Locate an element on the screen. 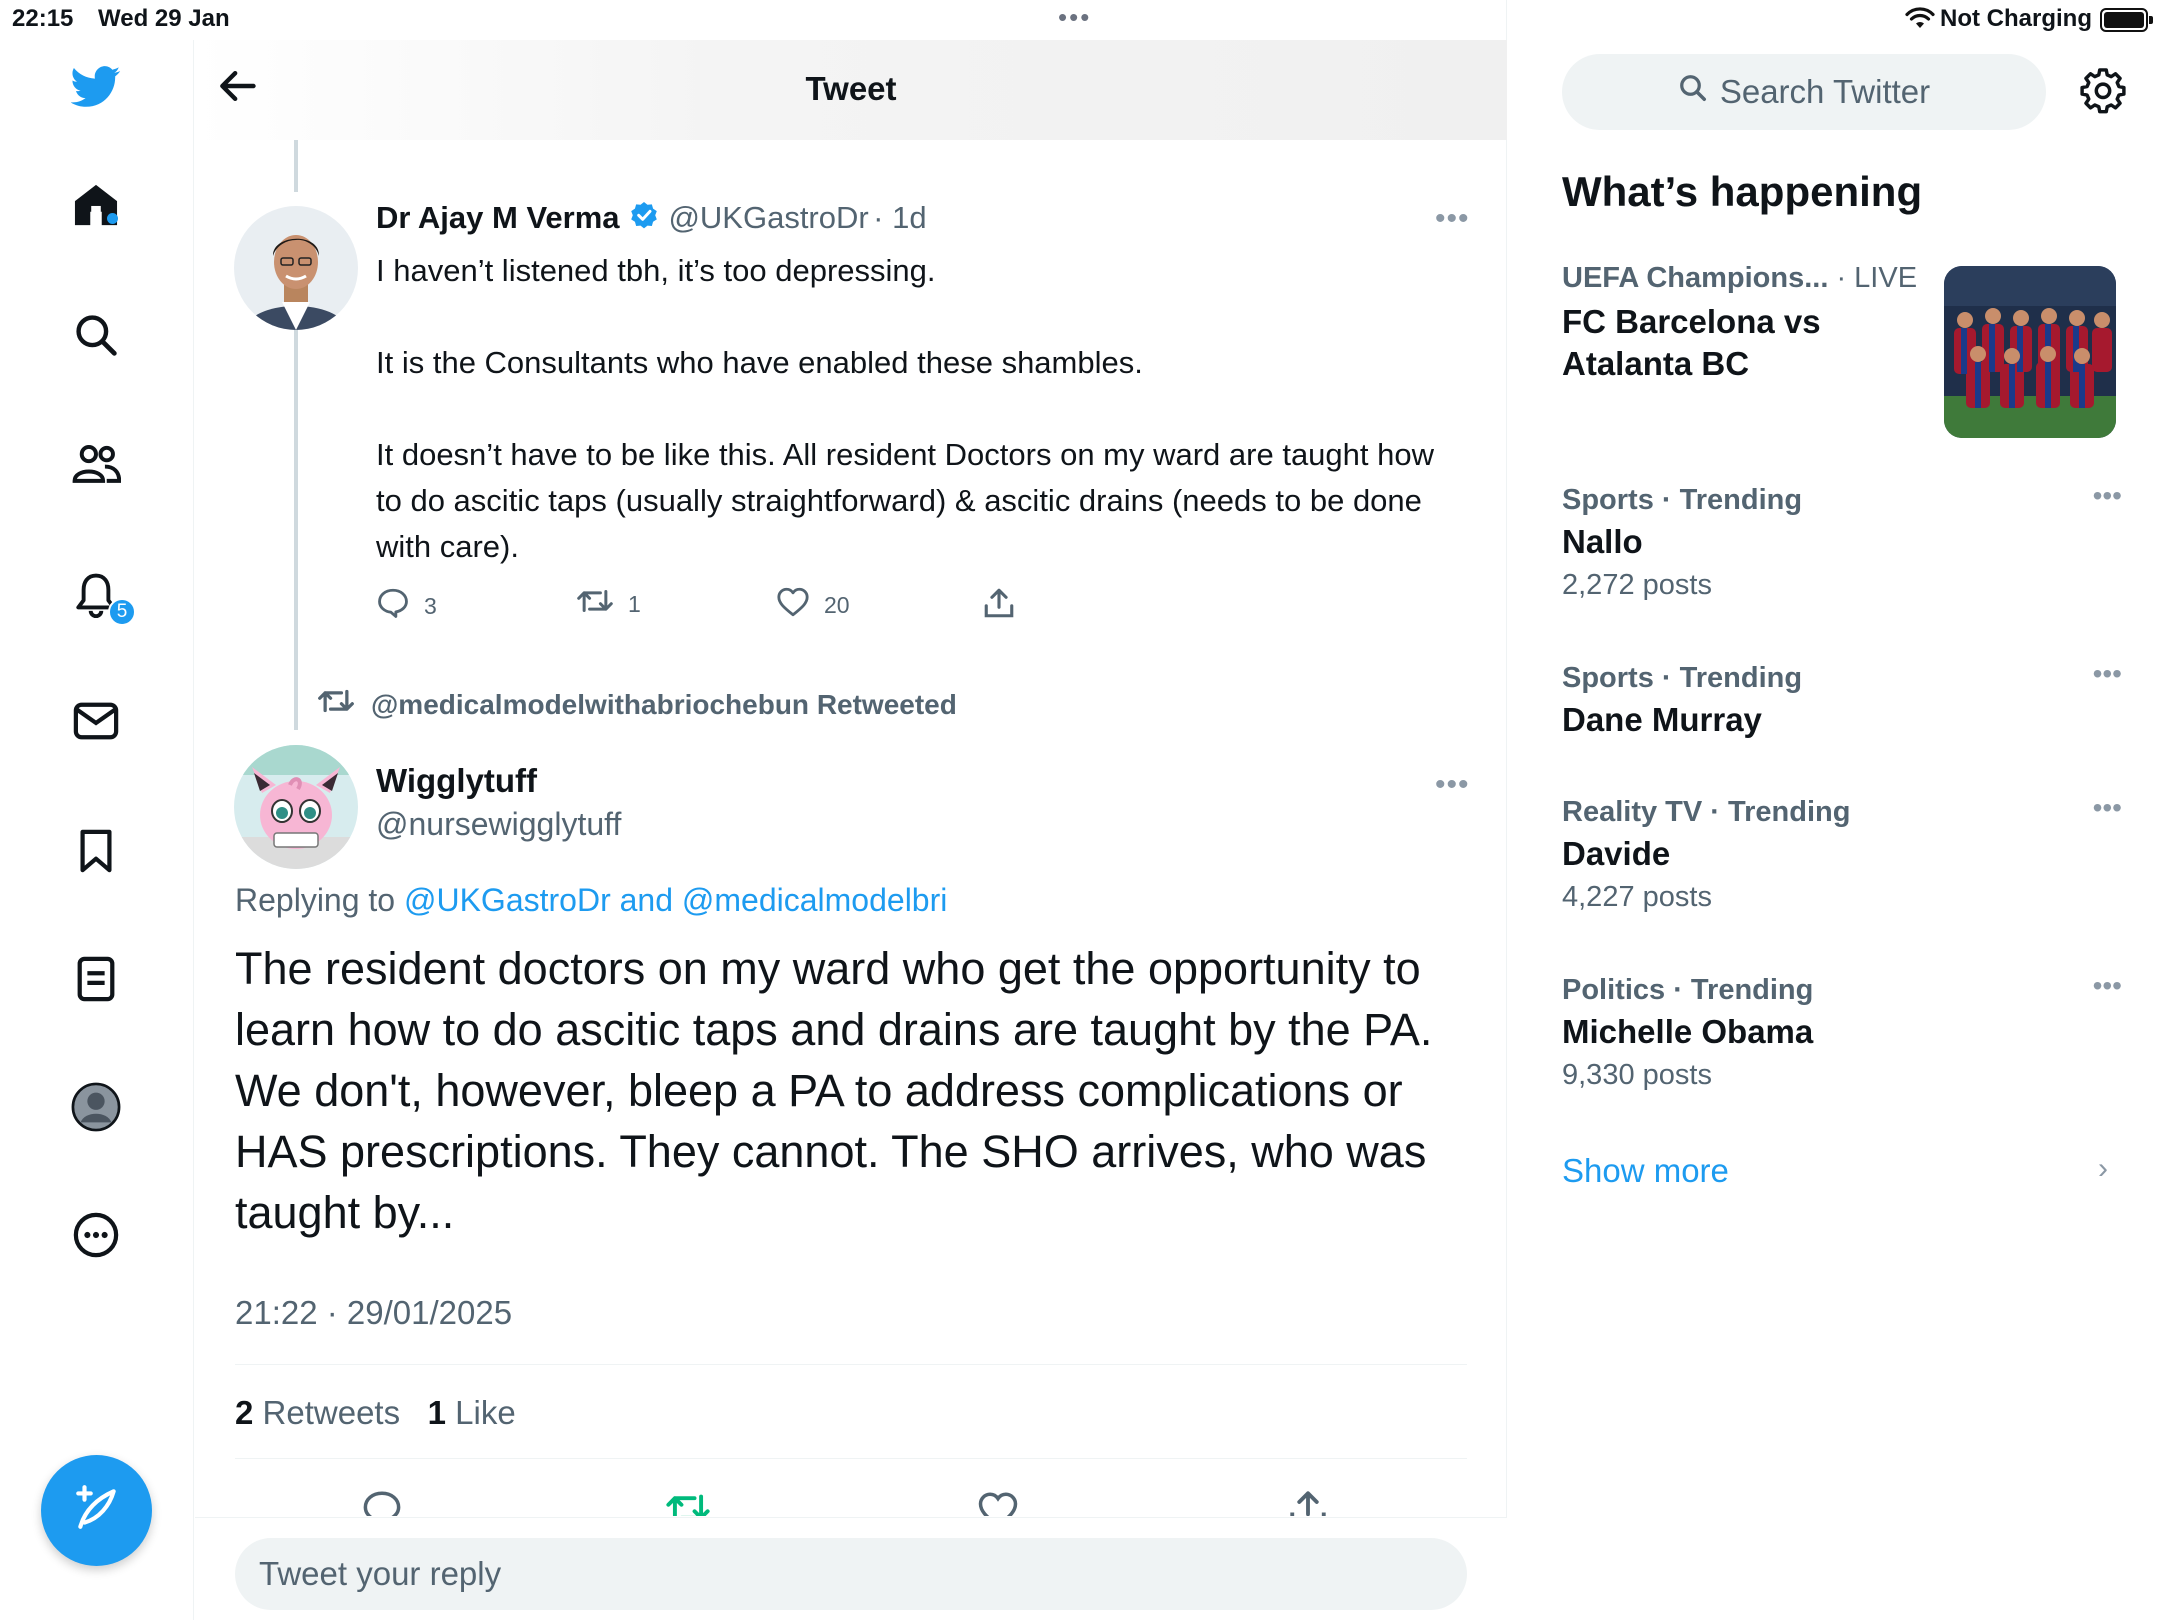  retweeted-by-banner: @medicalmodelwithabriochebun Retweeted is located at coordinates (637, 704).